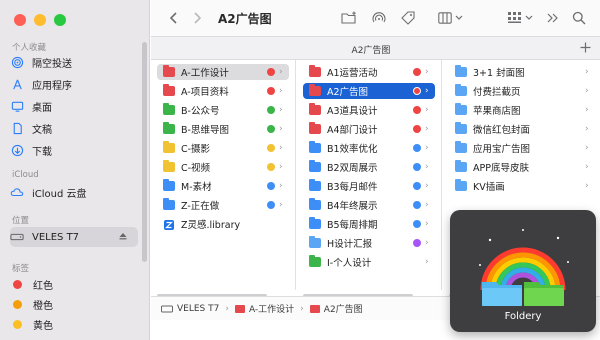 This screenshot has width=600, height=340. I want to click on chevron-right-icon, so click(197, 18).